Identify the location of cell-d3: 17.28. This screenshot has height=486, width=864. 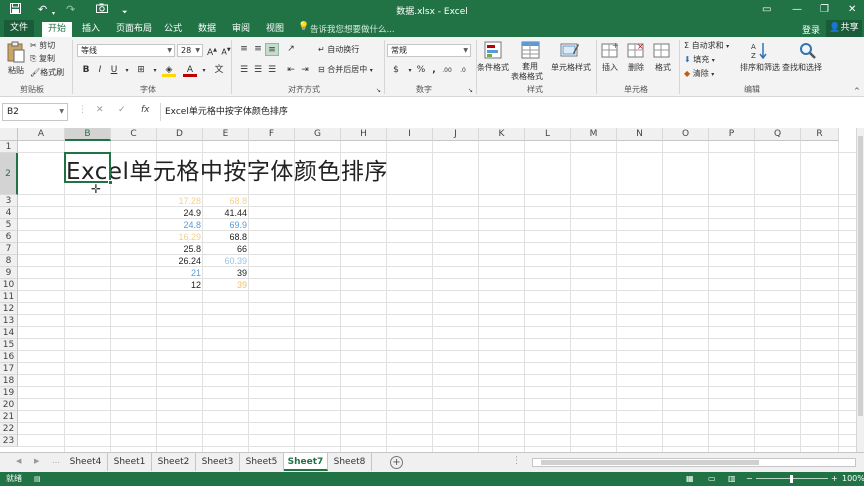
(180, 201).